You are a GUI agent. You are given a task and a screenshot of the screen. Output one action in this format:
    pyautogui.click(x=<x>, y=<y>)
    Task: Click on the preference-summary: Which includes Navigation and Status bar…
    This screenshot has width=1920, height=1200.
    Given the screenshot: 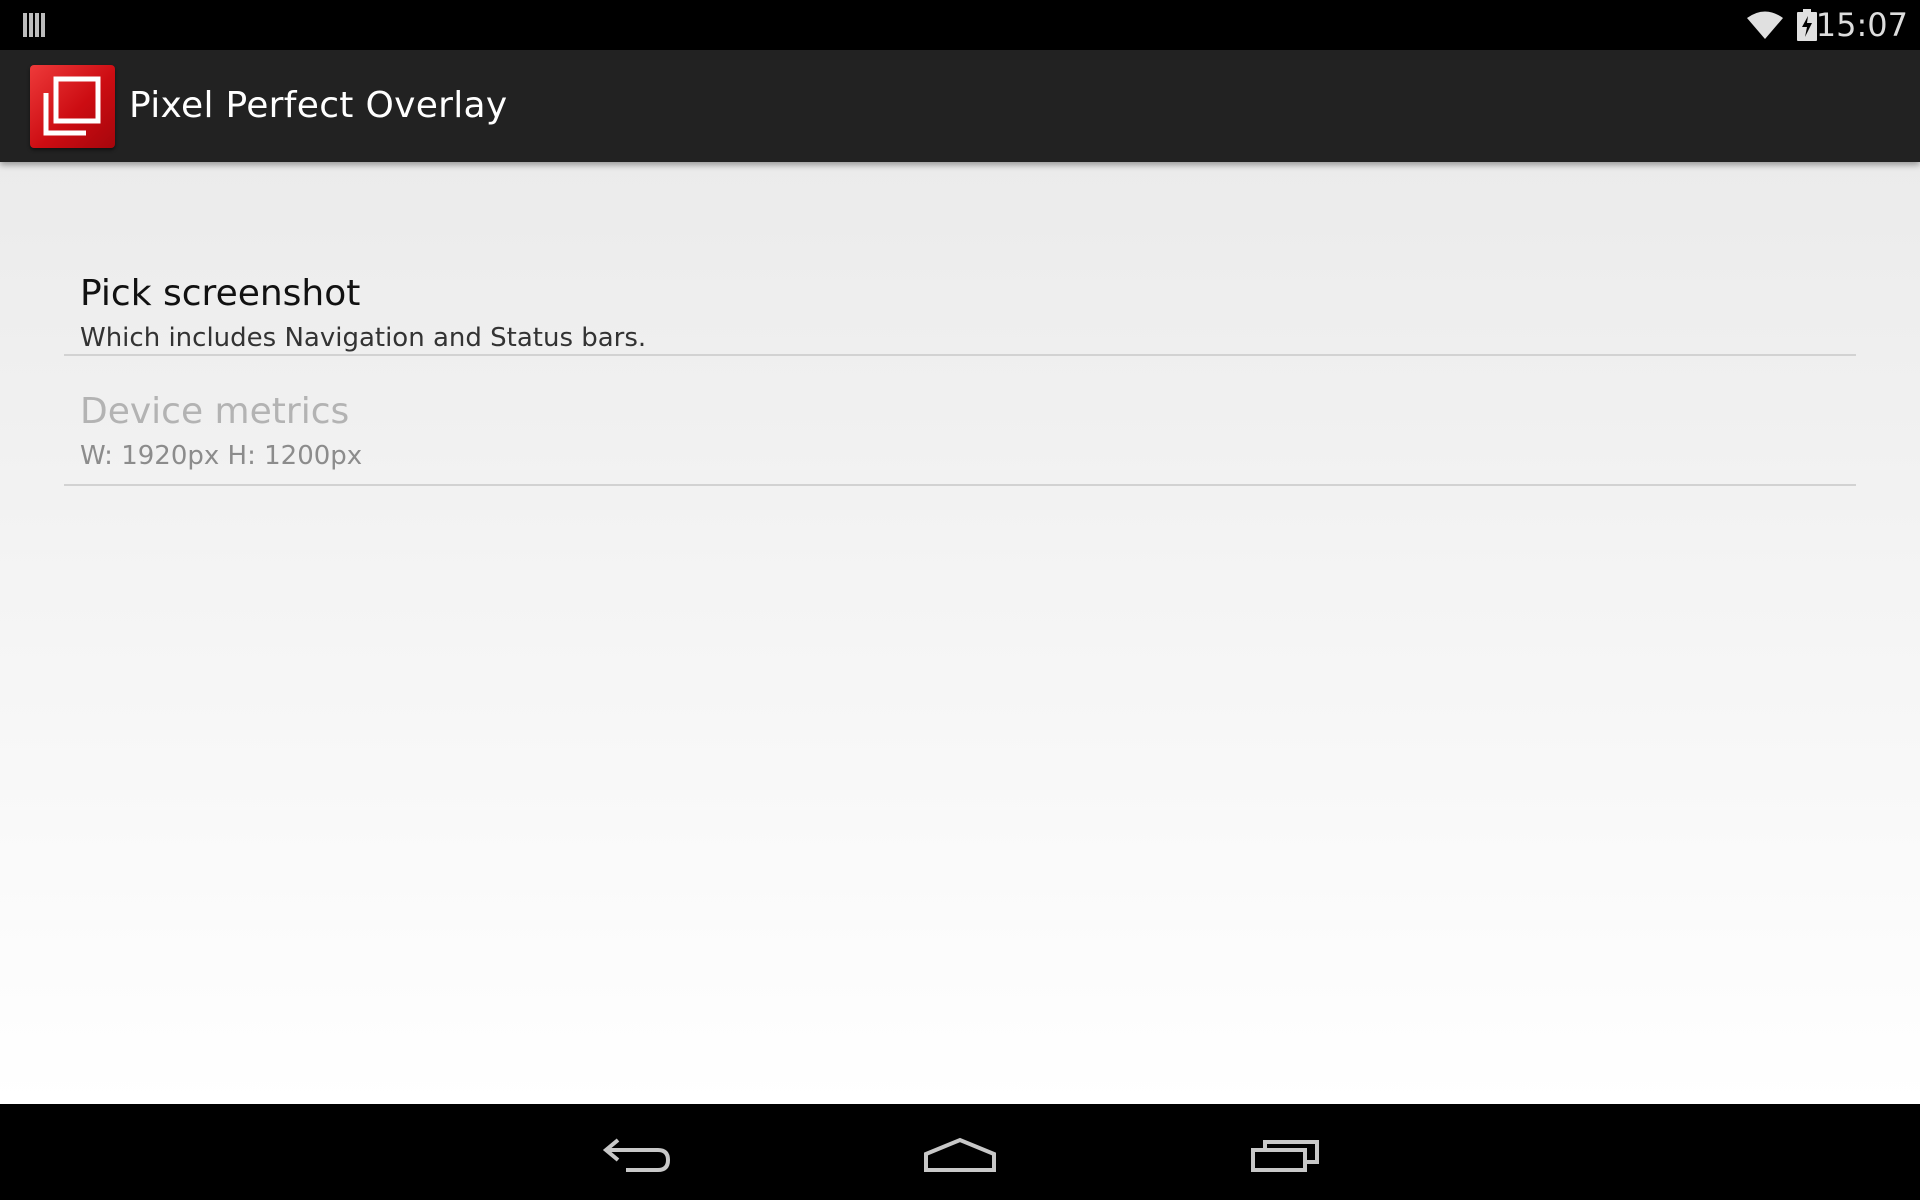 What is the action you would take?
    pyautogui.click(x=363, y=338)
    